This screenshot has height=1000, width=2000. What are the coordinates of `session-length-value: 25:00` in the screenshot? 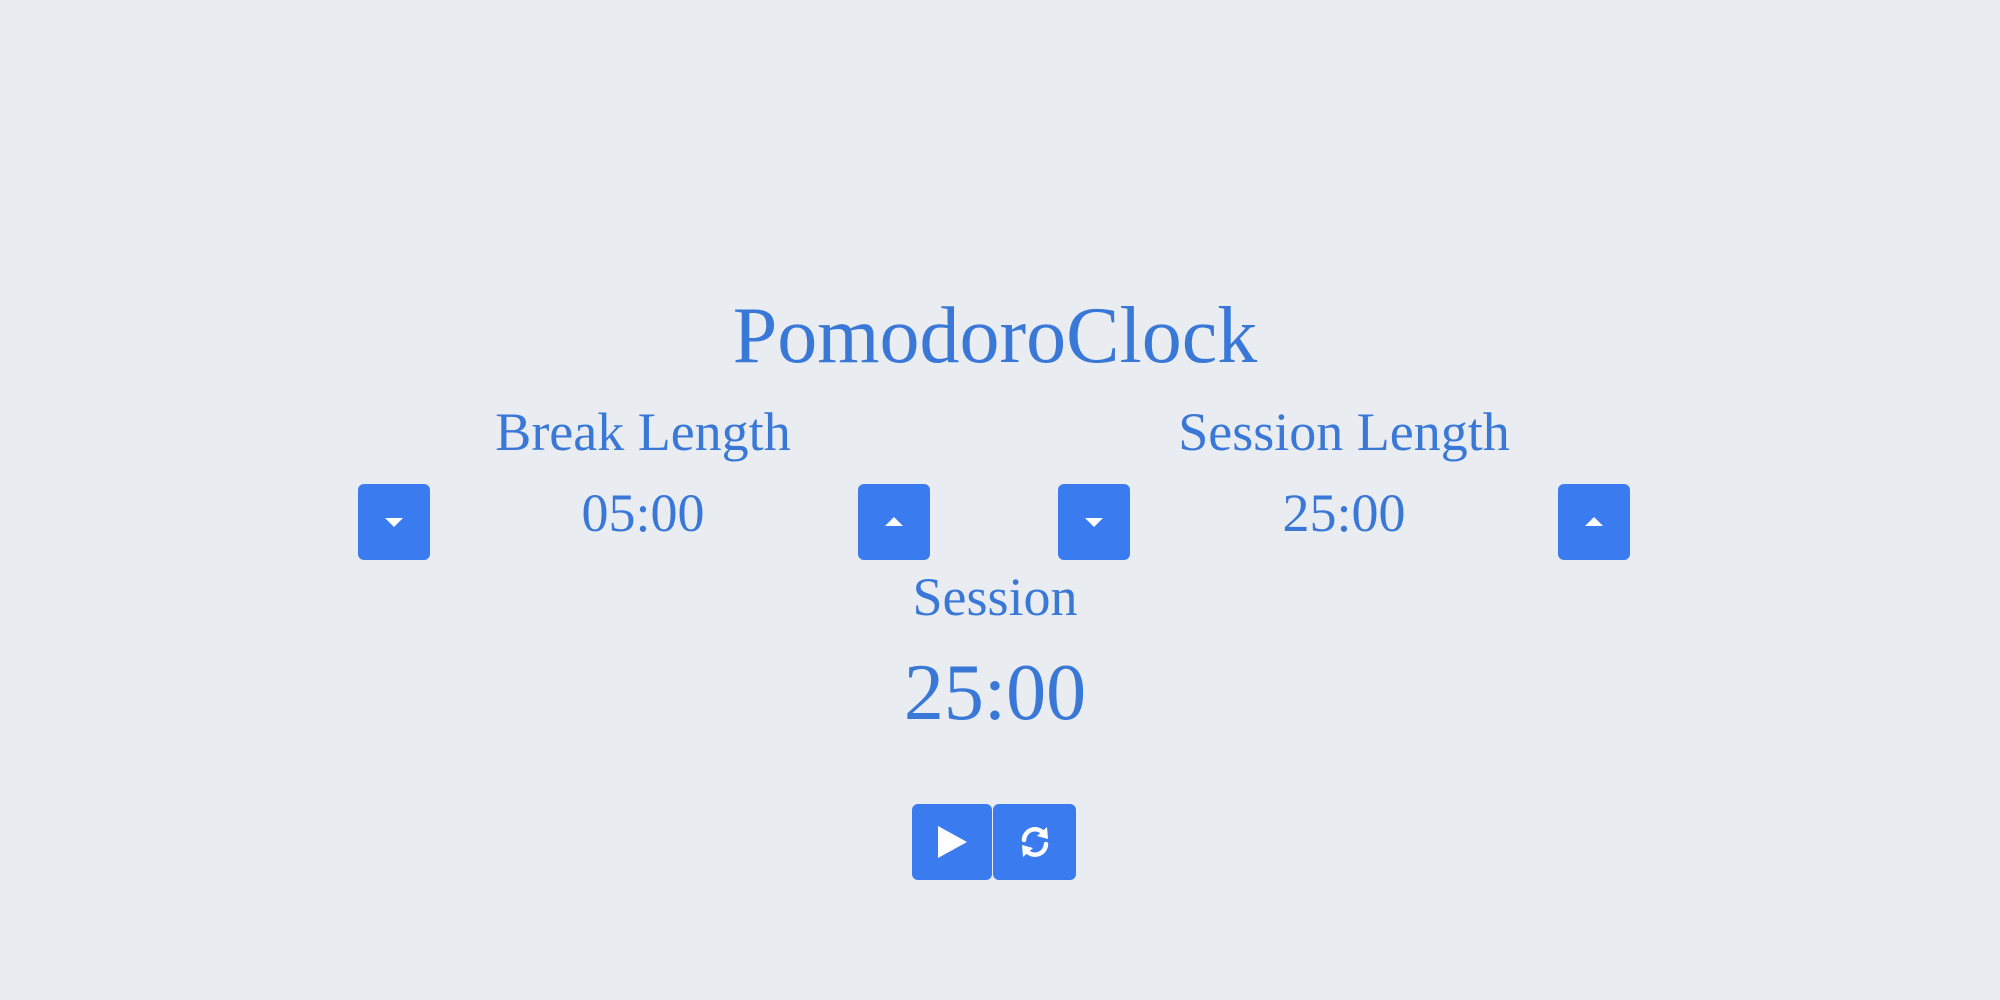 It's located at (1344, 513).